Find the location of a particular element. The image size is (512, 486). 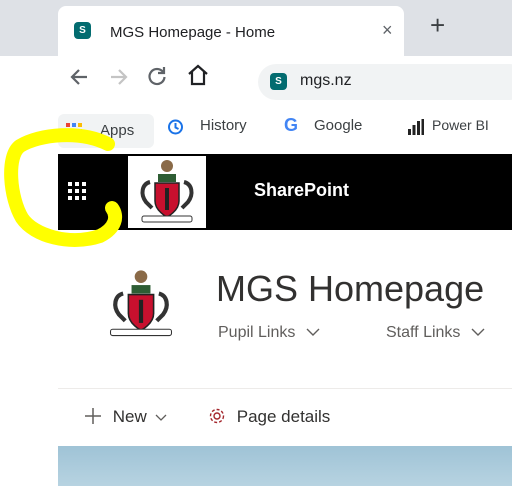

nav-pupil-links: Pupil Links is located at coordinates (269, 333).